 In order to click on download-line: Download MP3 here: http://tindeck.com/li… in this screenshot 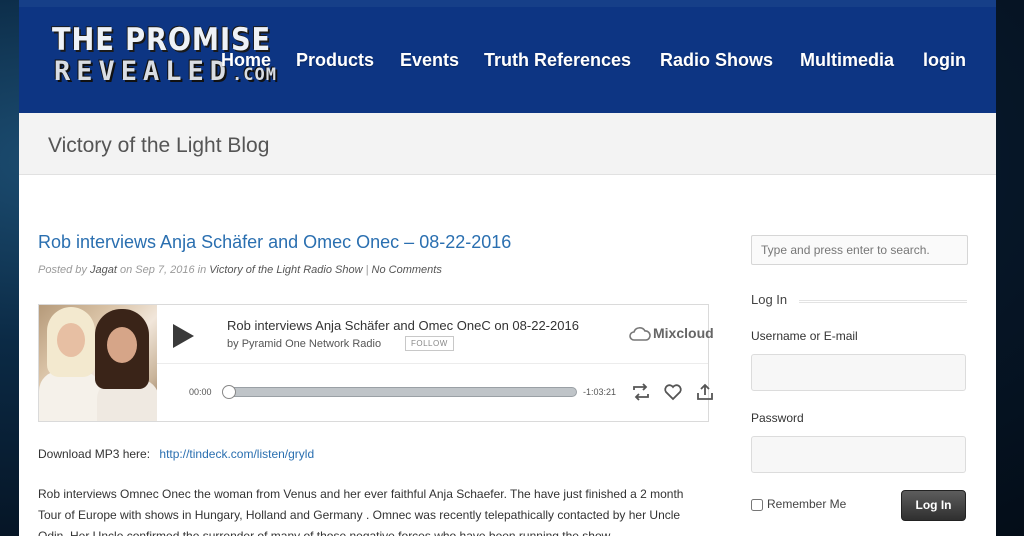, I will do `click(176, 454)`.